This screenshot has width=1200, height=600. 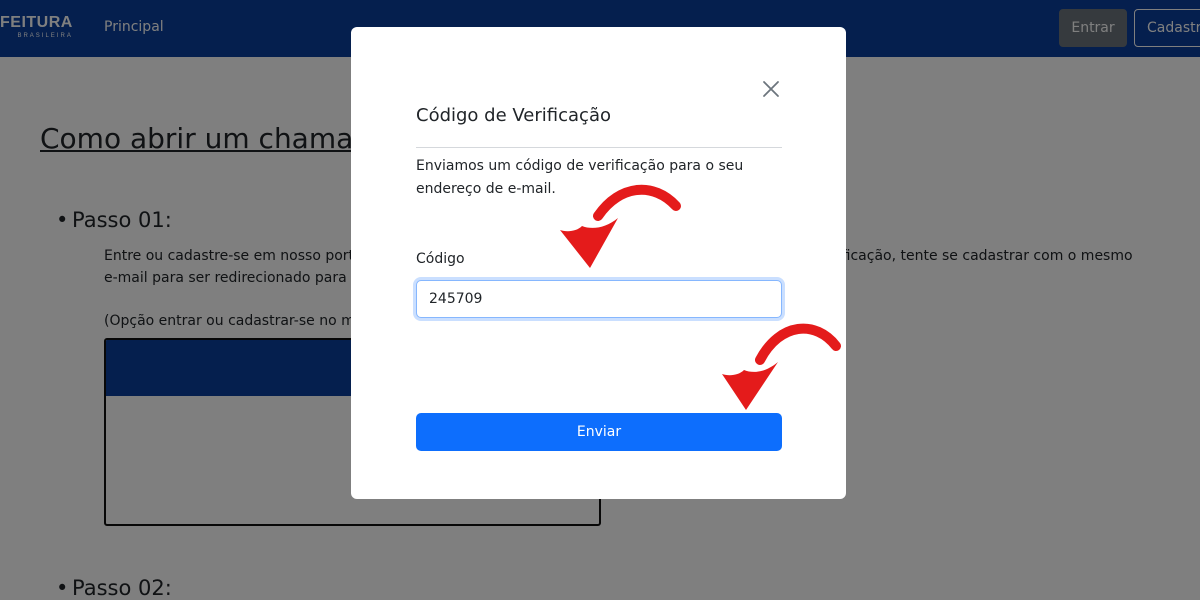 What do you see at coordinates (599, 147) in the screenshot?
I see `modal-divider` at bounding box center [599, 147].